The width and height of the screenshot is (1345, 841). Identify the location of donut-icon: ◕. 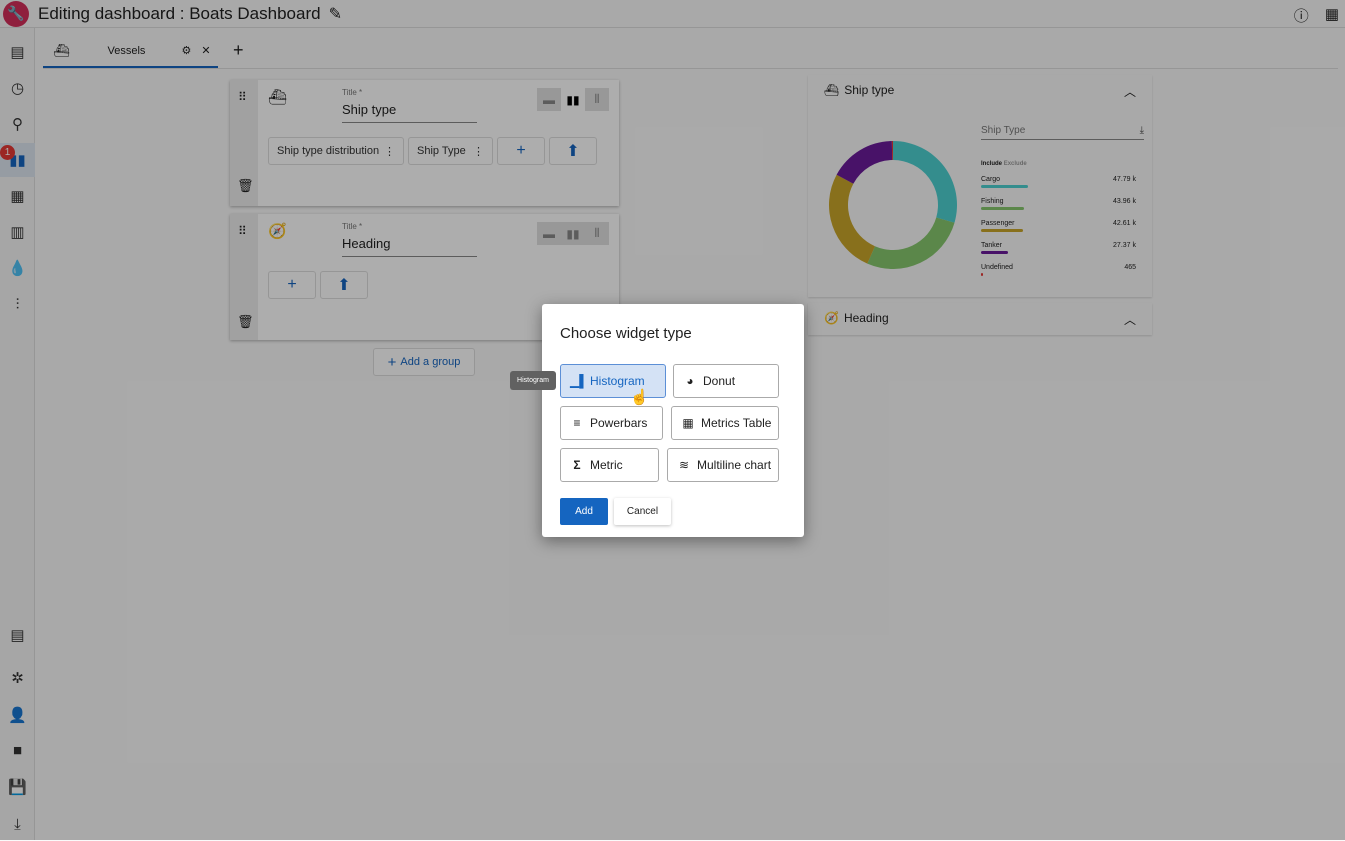
(690, 381).